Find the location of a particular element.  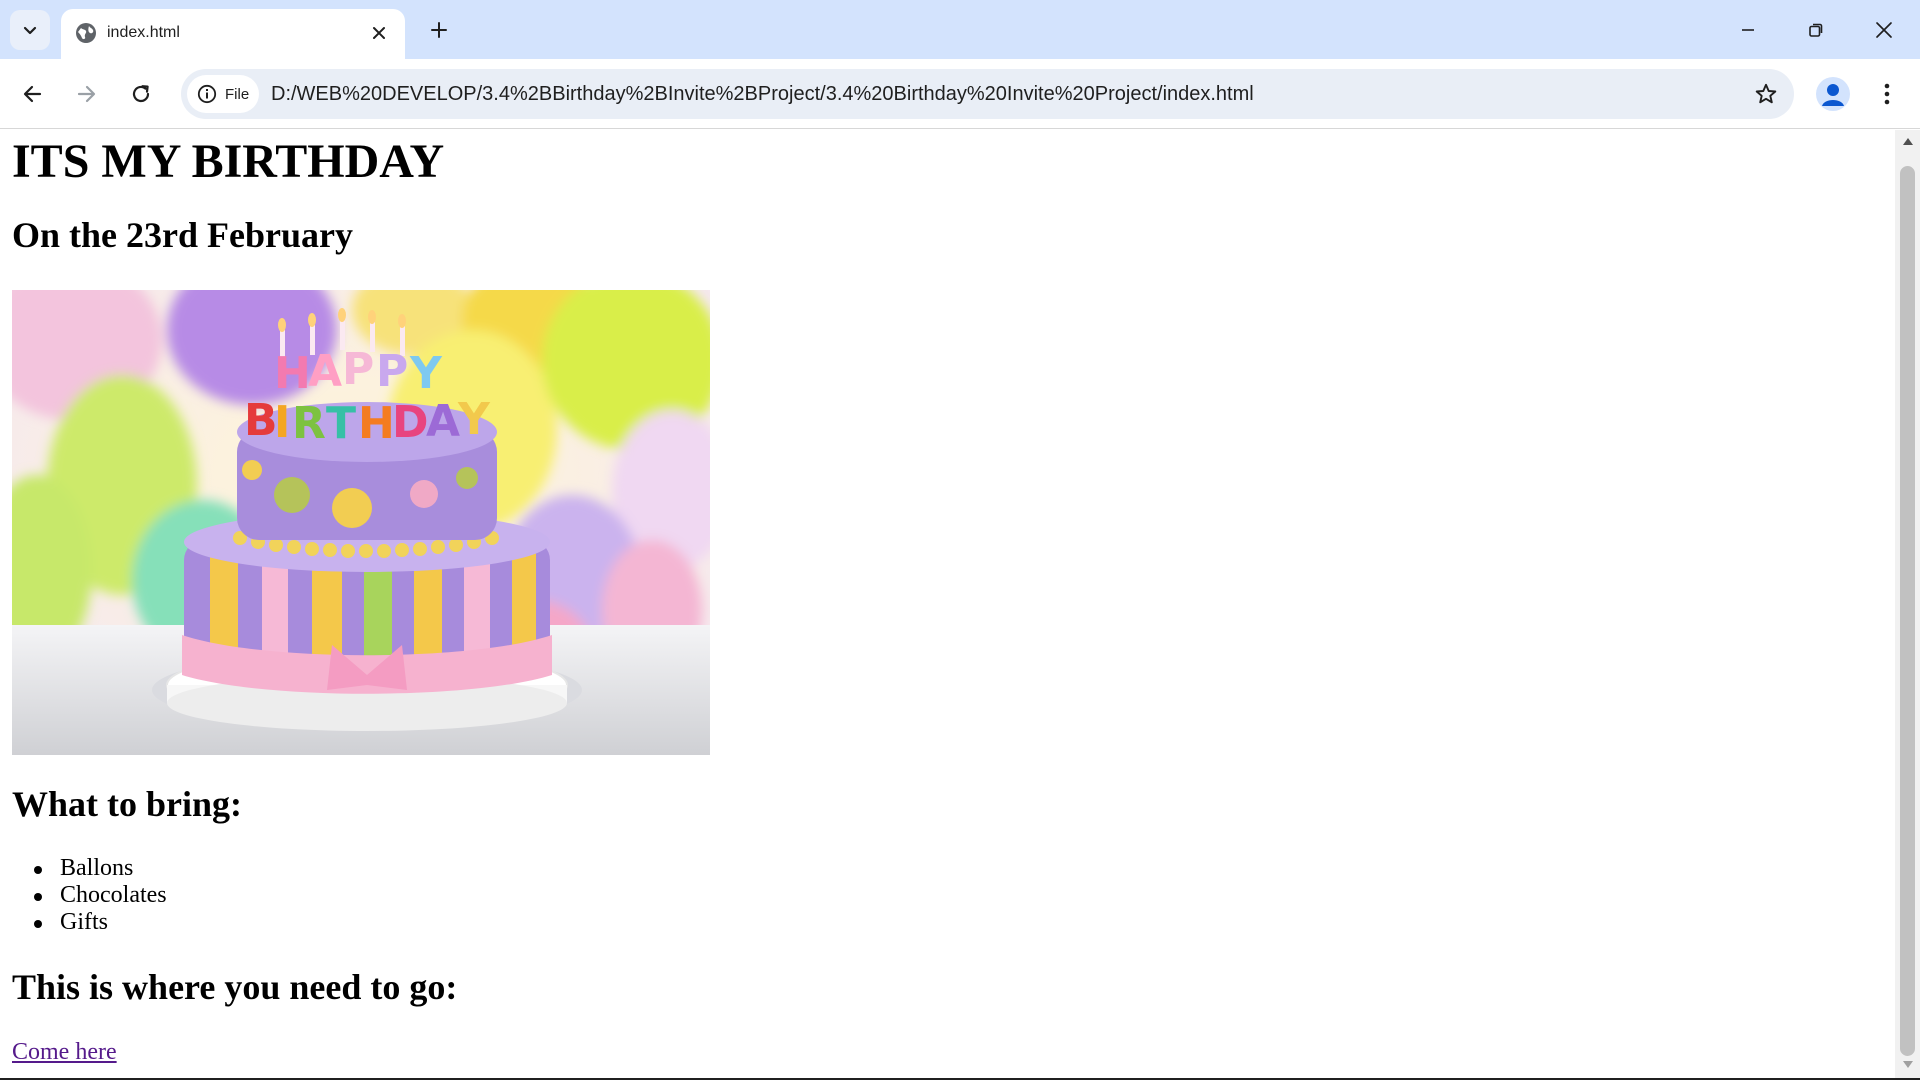

svg-text: D is located at coordinates (410, 422).